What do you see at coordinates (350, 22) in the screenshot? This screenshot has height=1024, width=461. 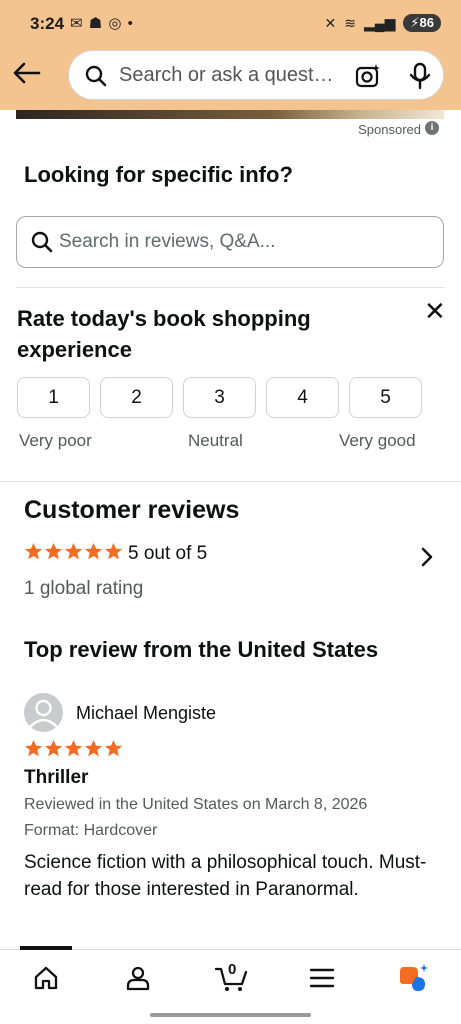 I see `wifi-icon: ≋` at bounding box center [350, 22].